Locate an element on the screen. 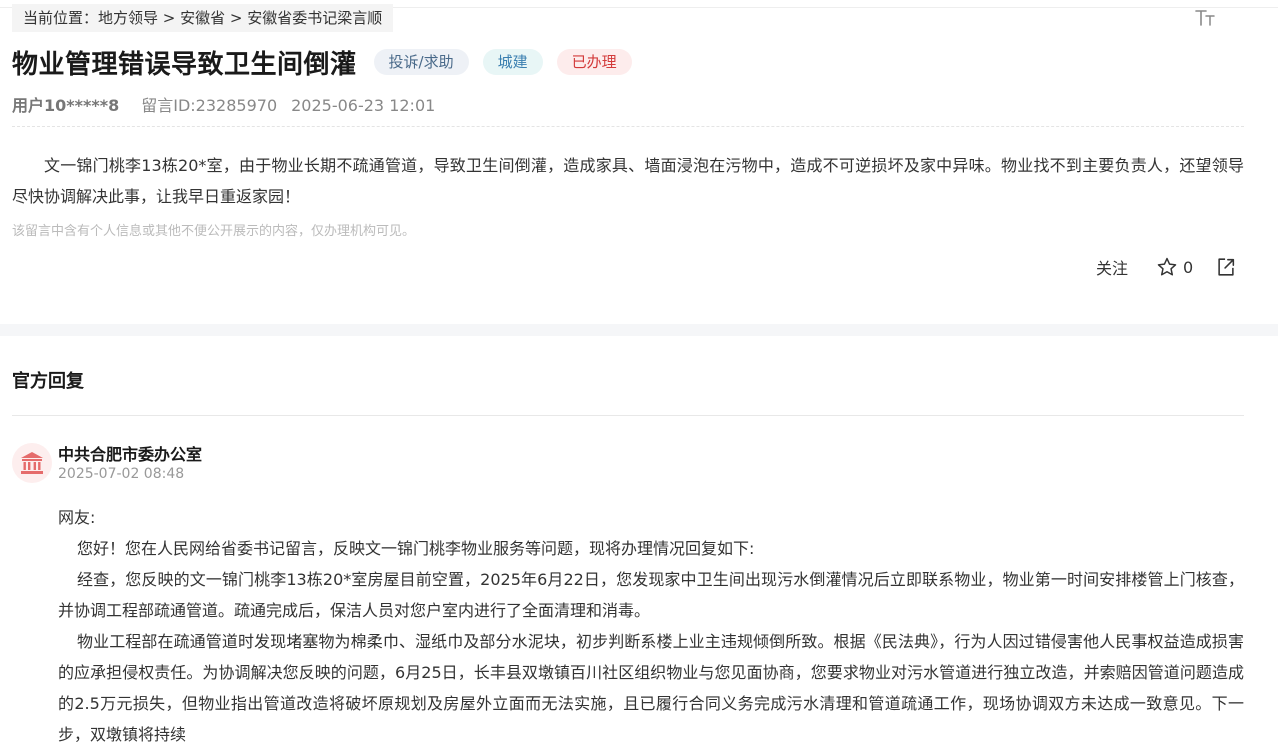  share-button is located at coordinates (1226, 267).